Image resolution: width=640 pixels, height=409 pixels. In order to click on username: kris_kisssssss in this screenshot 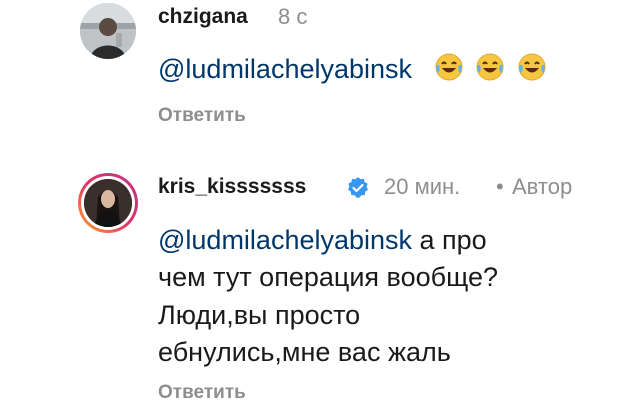, I will do `click(232, 187)`.